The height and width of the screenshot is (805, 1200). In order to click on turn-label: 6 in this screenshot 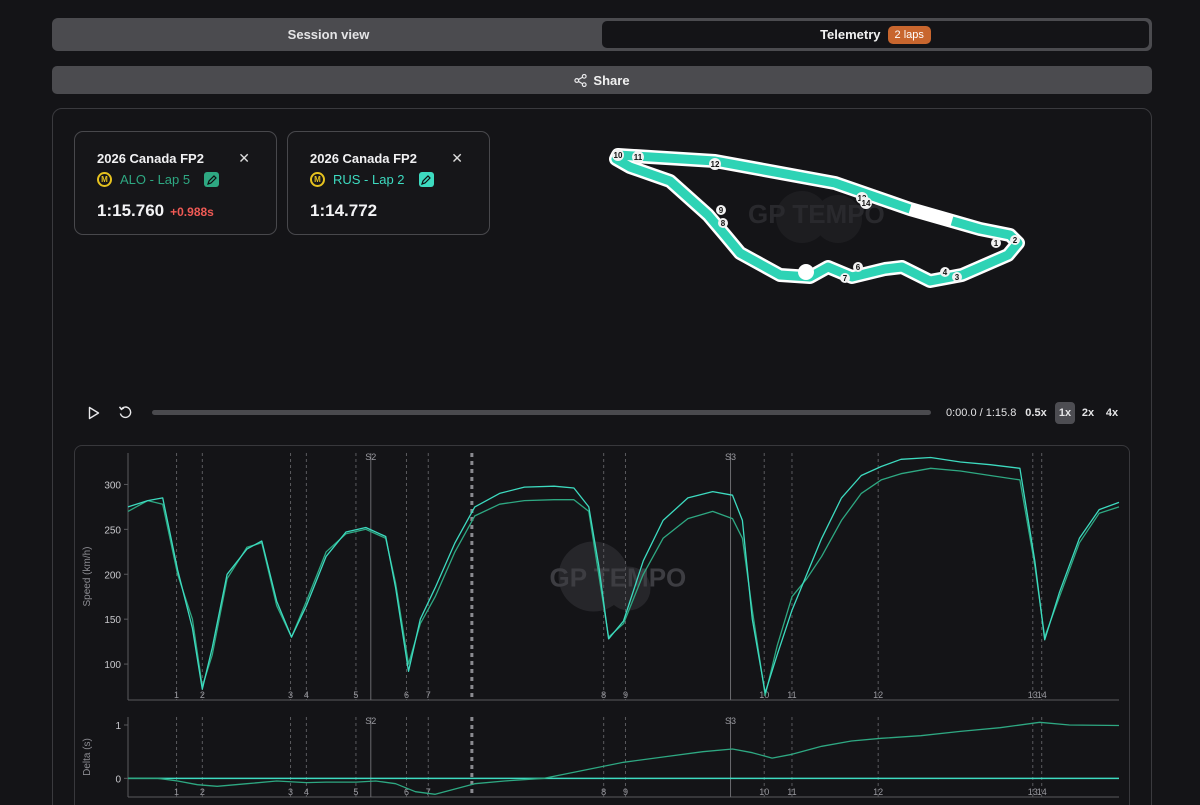, I will do `click(858, 267)`.